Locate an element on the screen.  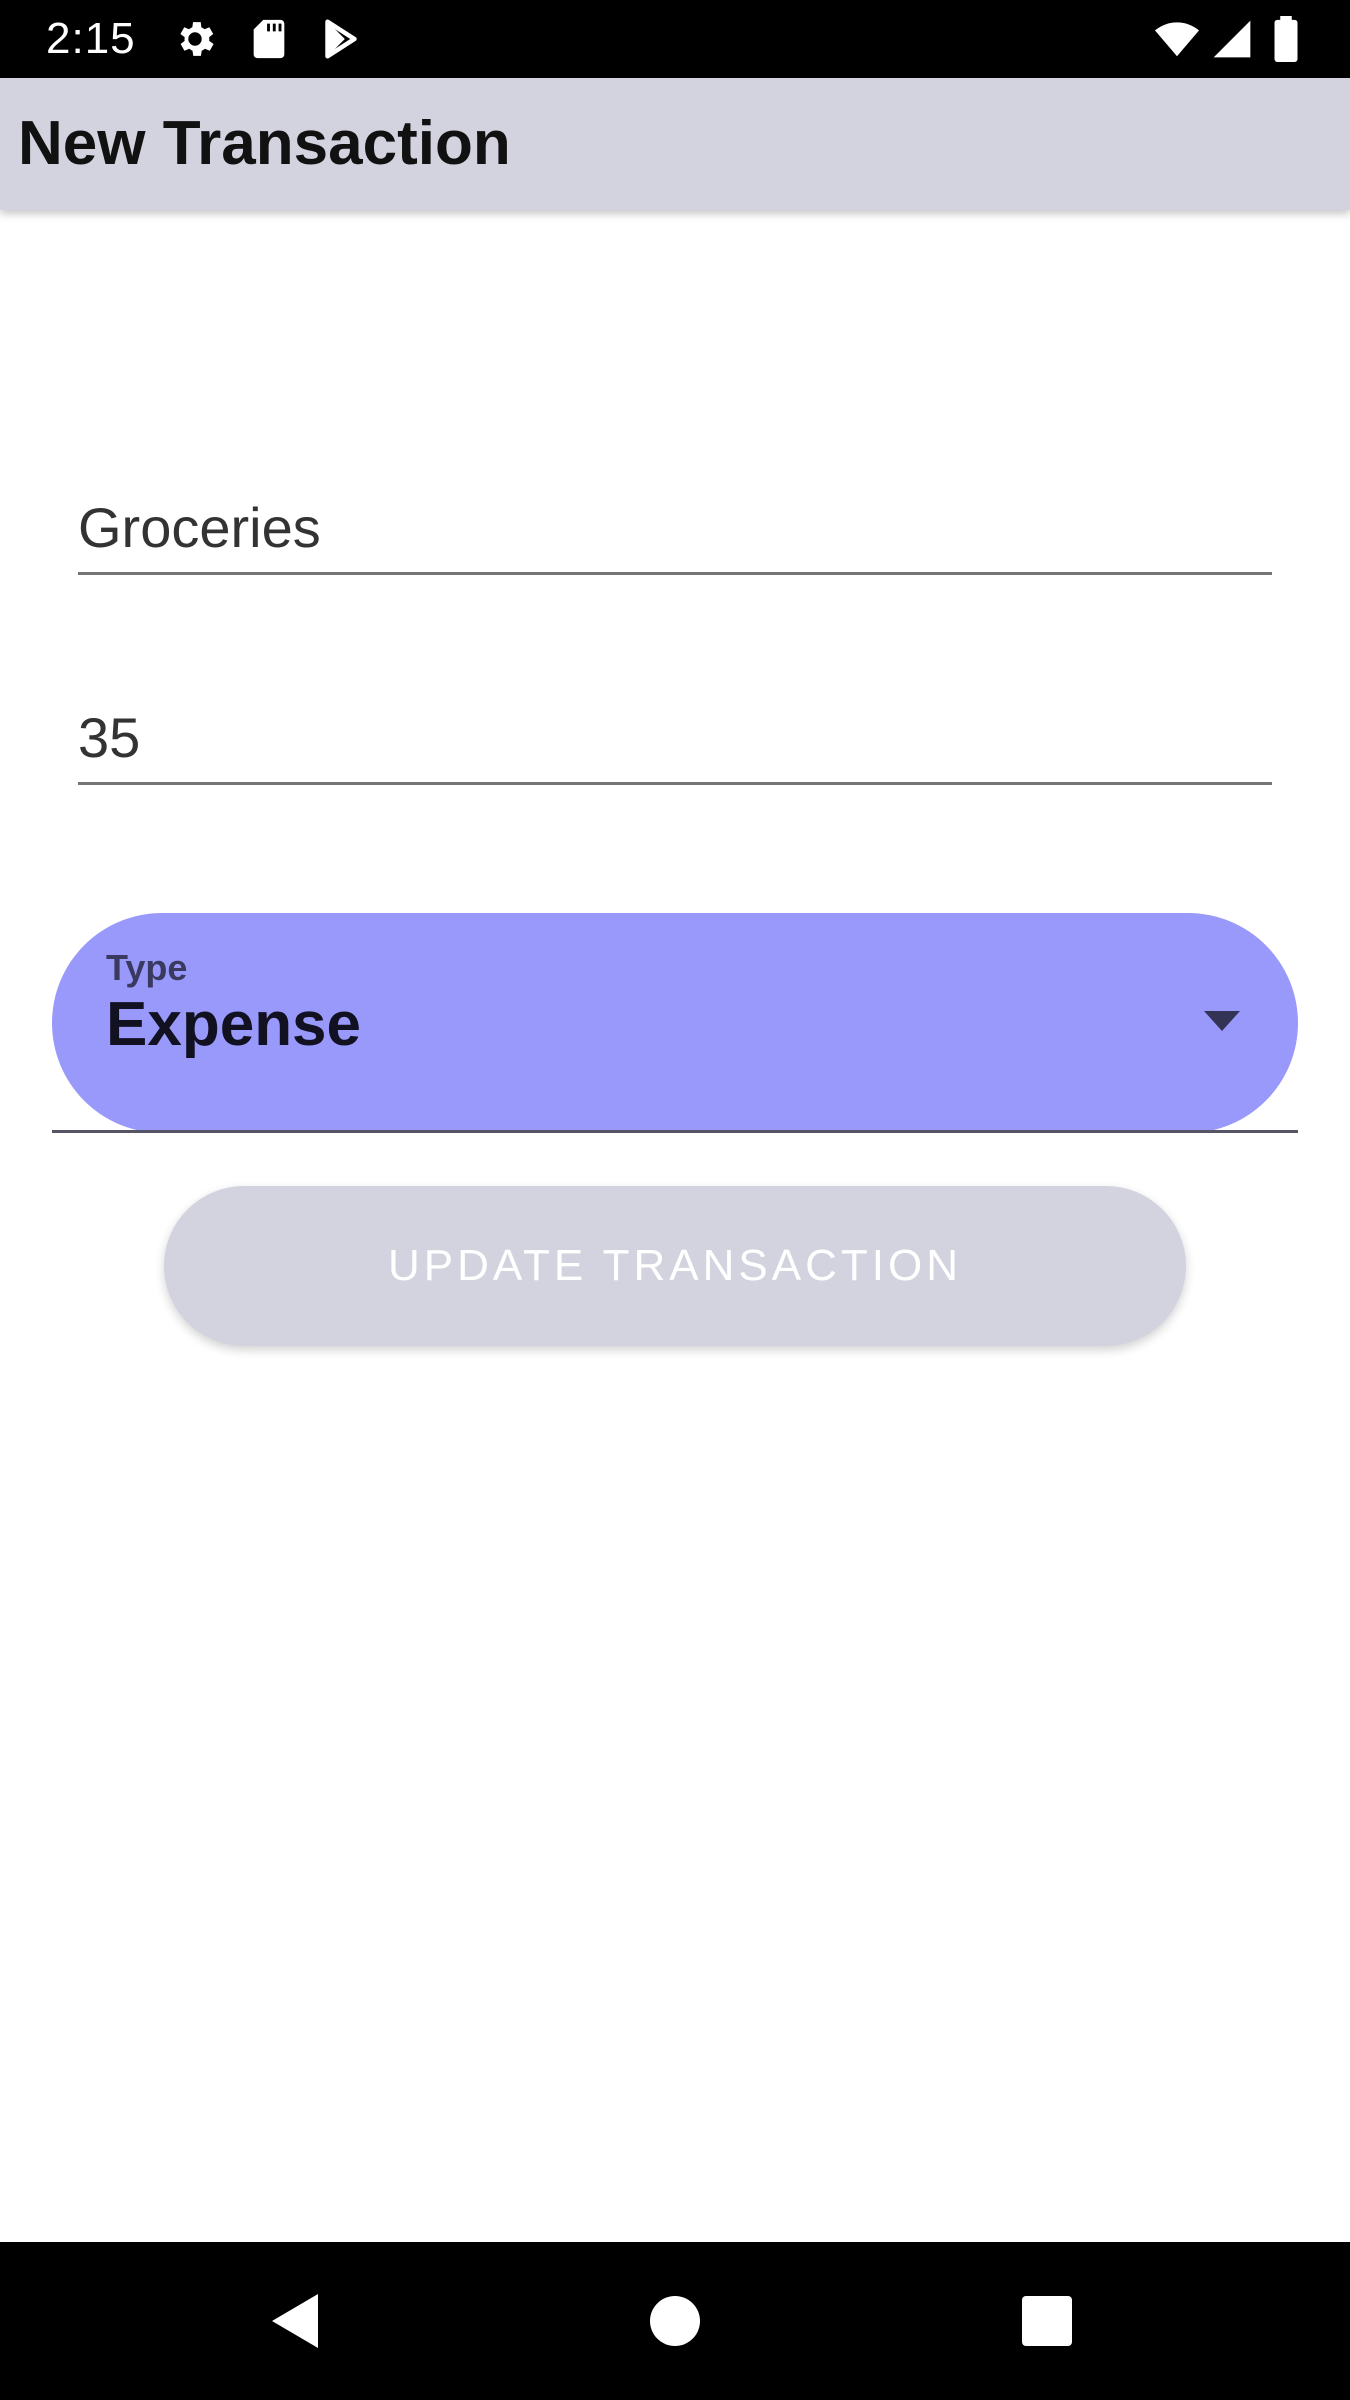
battery-icon is located at coordinates (1286, 39).